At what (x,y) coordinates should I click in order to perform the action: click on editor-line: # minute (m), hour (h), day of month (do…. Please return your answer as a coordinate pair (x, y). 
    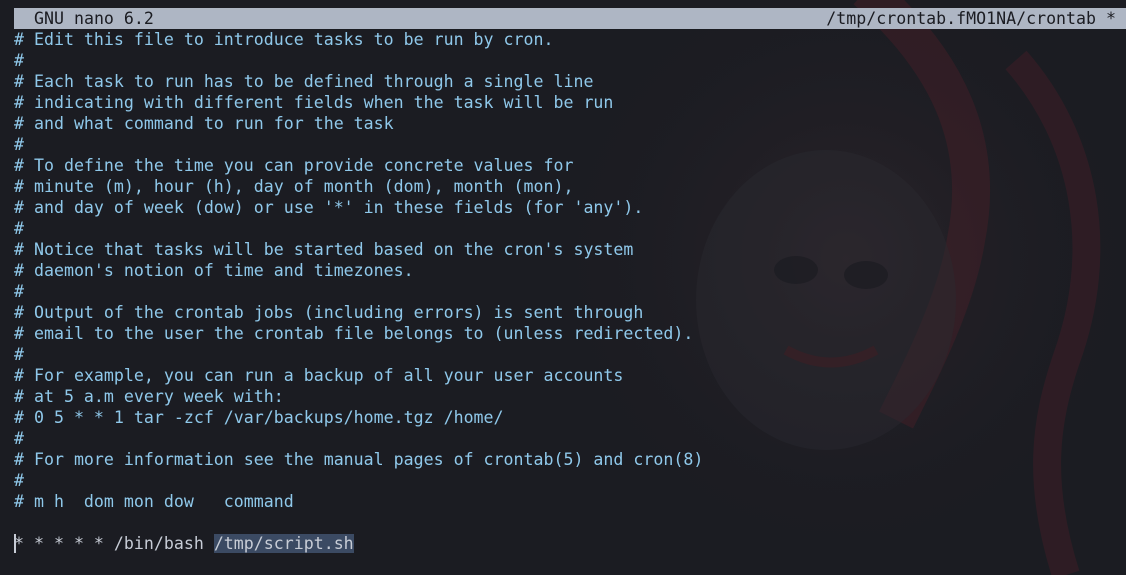
    Looking at the image, I should click on (564, 186).